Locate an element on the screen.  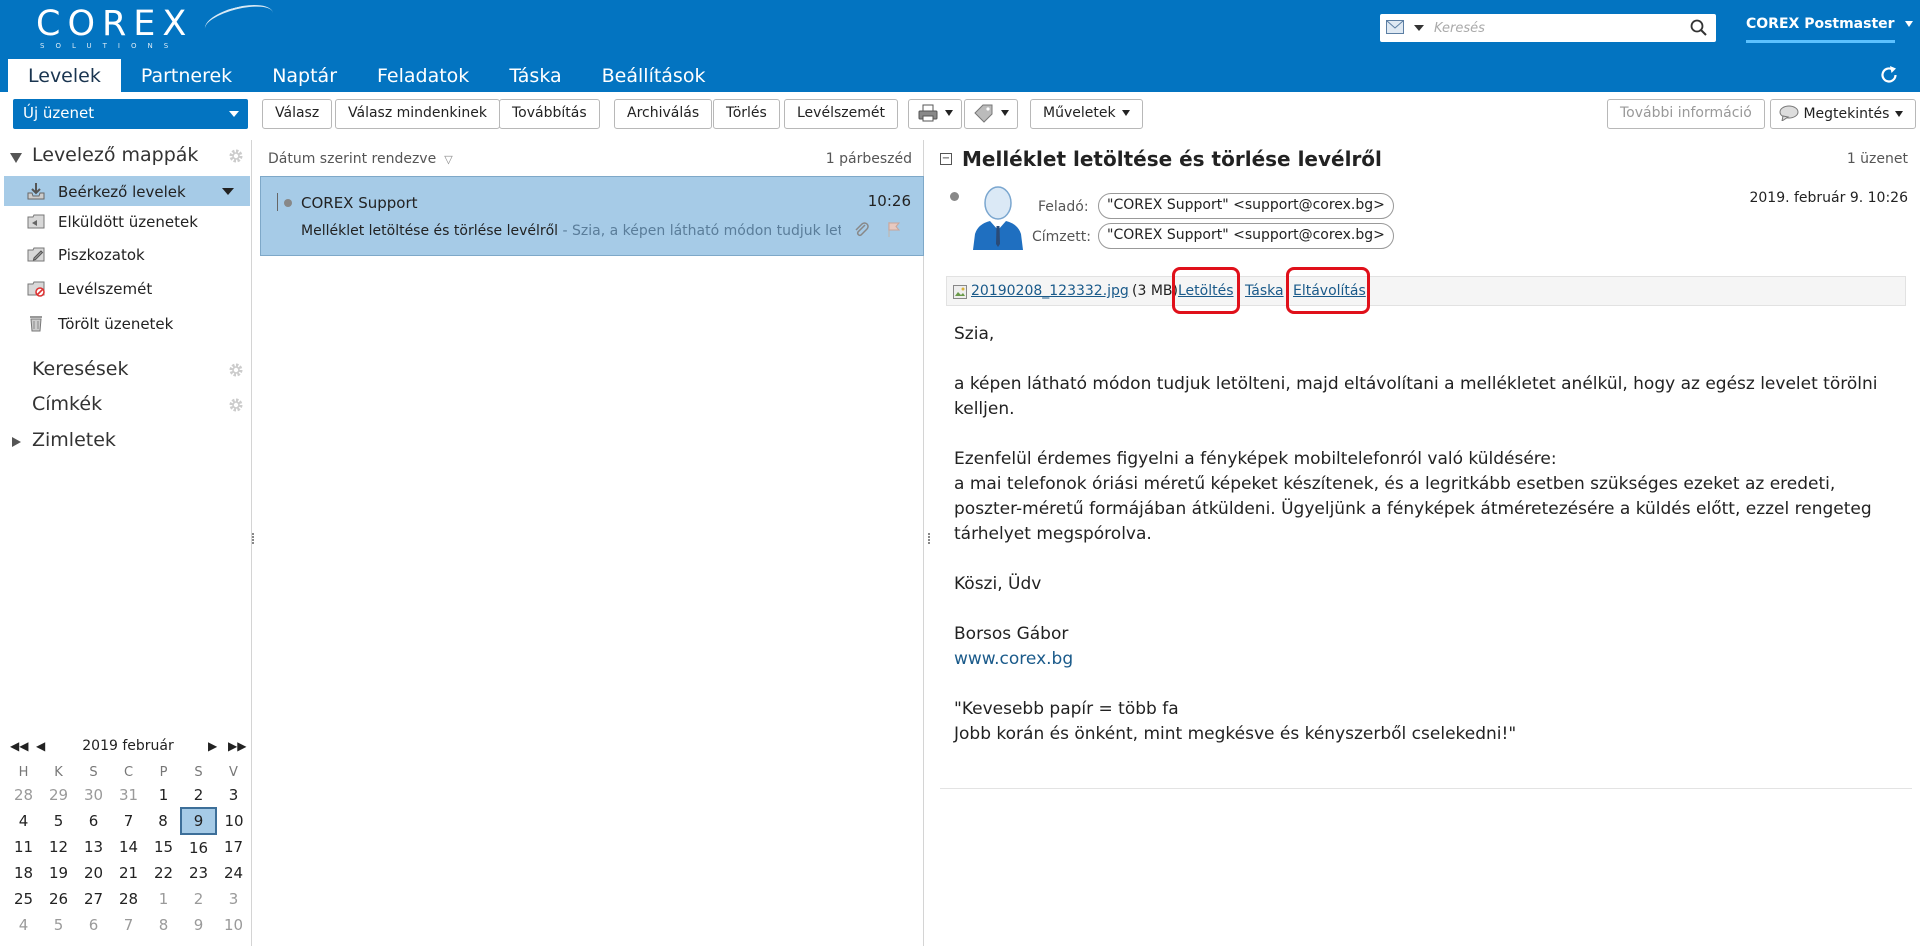
delete-button: Törlés is located at coordinates (746, 114).